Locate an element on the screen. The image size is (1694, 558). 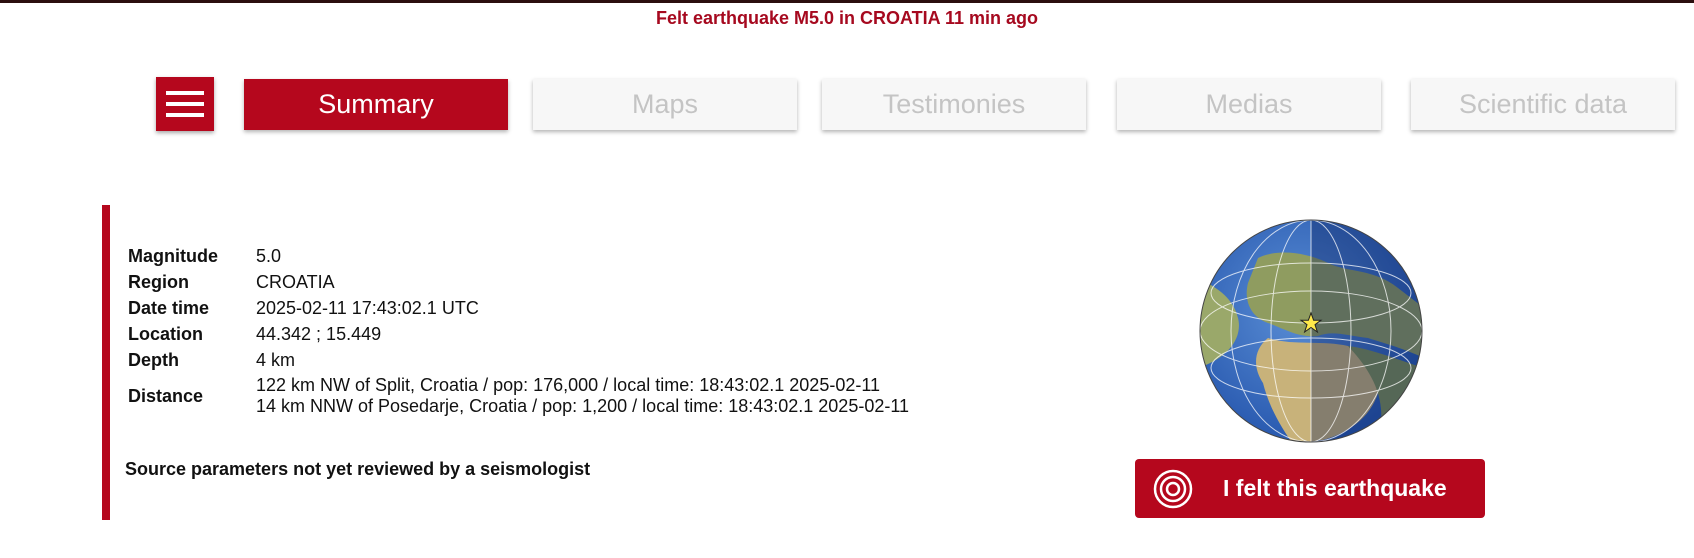
info-row-magnitude: Magnitude 5.0 is located at coordinates (518, 256).